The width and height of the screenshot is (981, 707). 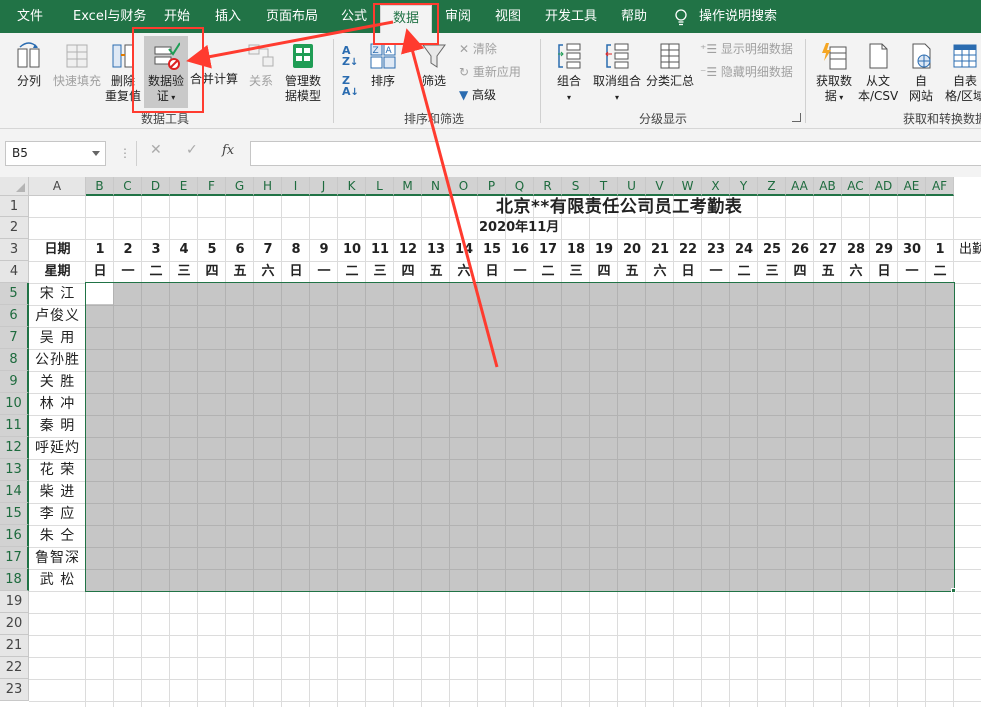 I want to click on tab-7: 审阅, so click(x=458, y=16).